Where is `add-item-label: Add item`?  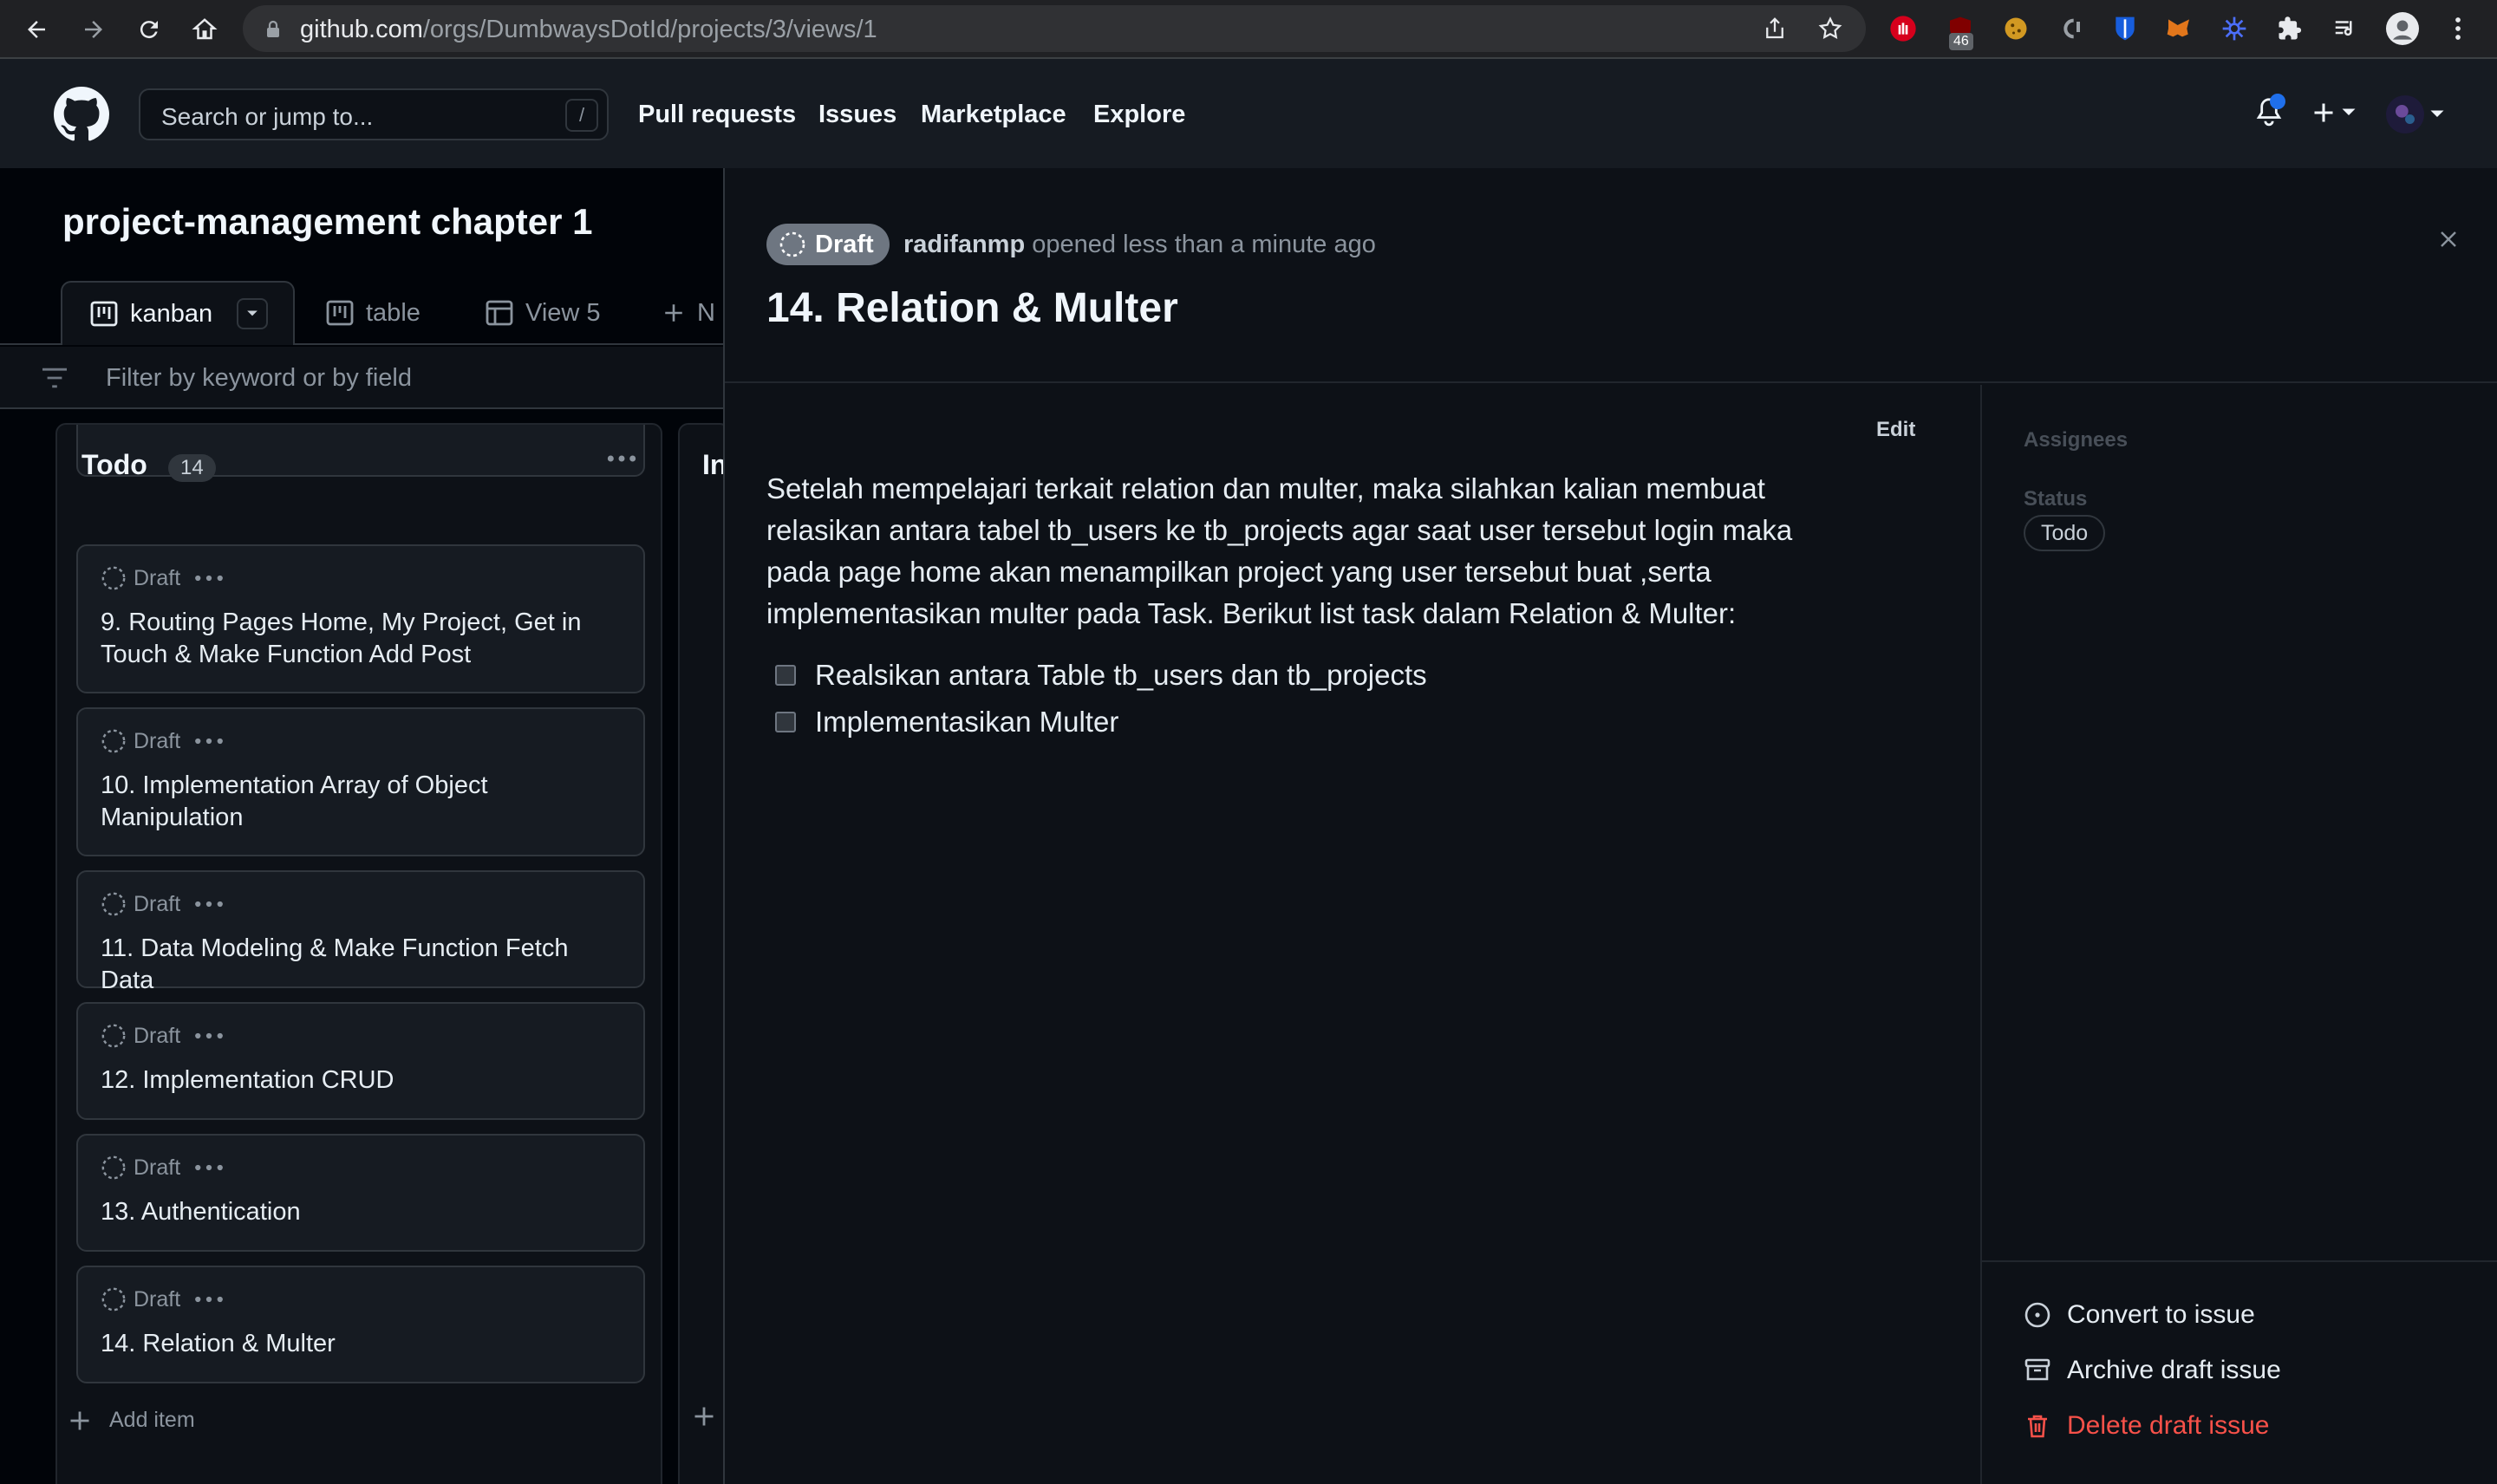
add-item-label: Add item is located at coordinates (152, 1420).